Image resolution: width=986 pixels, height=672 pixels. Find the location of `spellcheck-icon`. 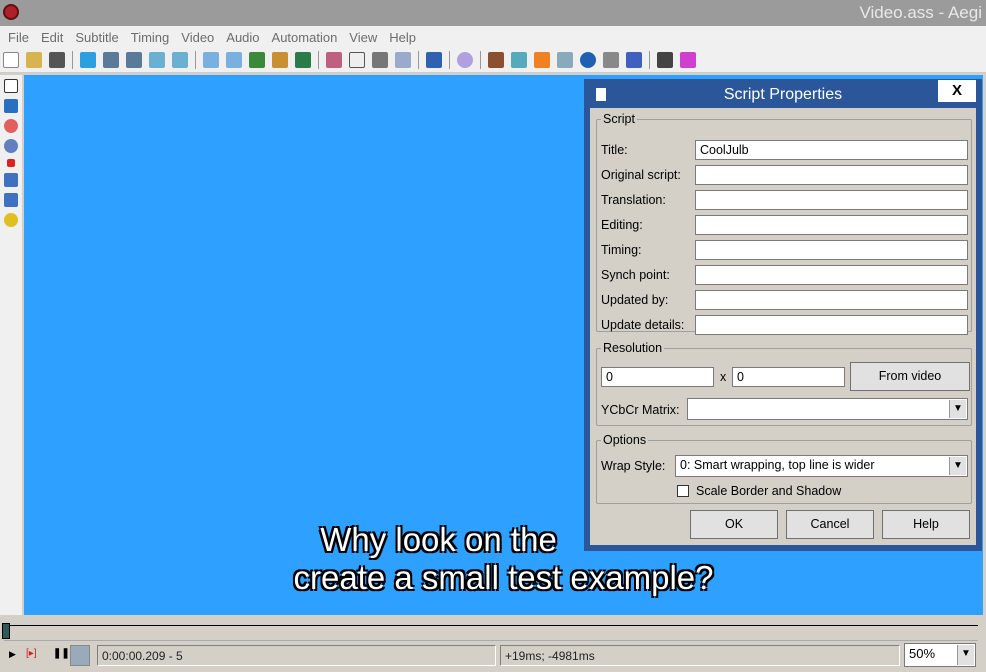

spellcheck-icon is located at coordinates (634, 60).